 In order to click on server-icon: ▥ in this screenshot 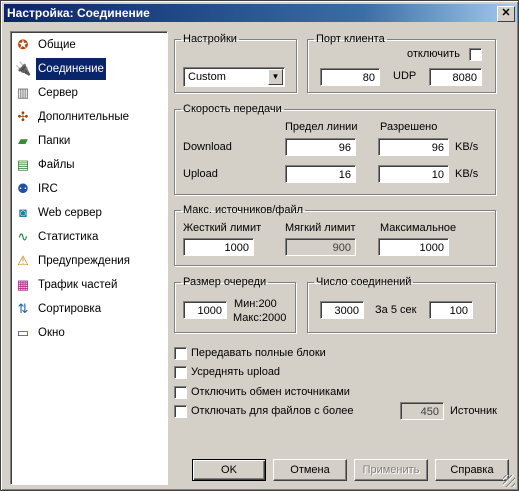, I will do `click(23, 92)`.